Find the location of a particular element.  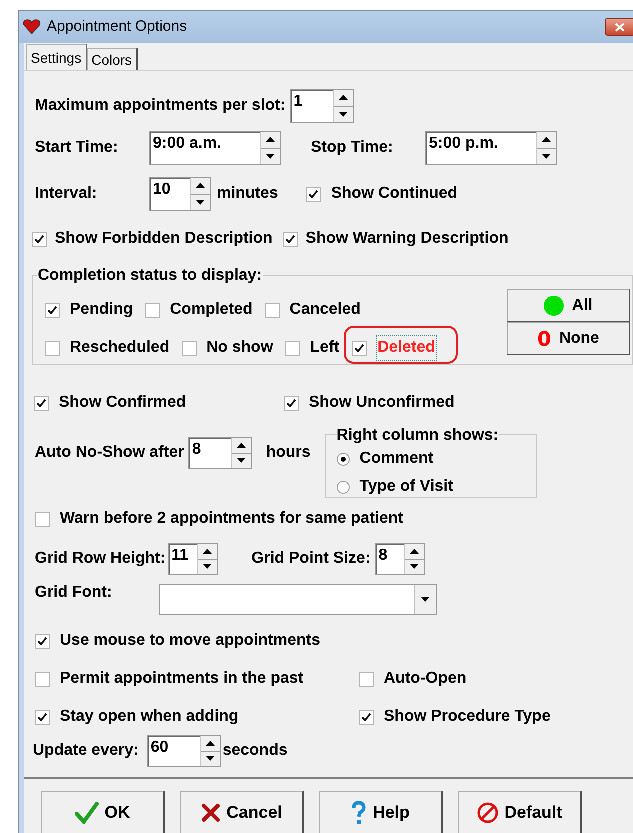

checkbox-label: Permit appointments in the past is located at coordinates (182, 679).